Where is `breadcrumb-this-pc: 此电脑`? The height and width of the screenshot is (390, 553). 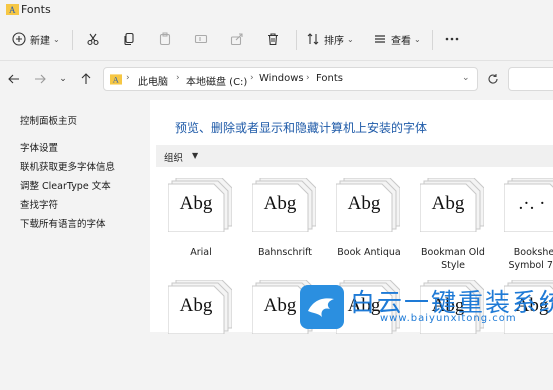
breadcrumb-this-pc: 此电脑 is located at coordinates (153, 80).